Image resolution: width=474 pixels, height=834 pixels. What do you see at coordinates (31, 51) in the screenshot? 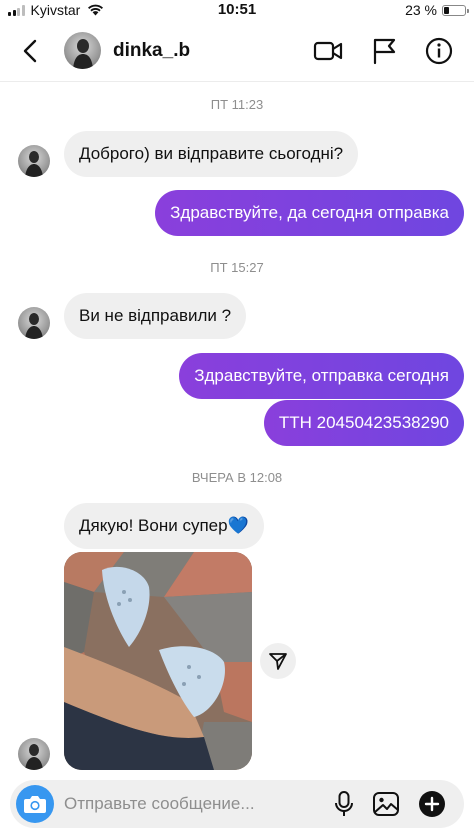
I see `back-icon` at bounding box center [31, 51].